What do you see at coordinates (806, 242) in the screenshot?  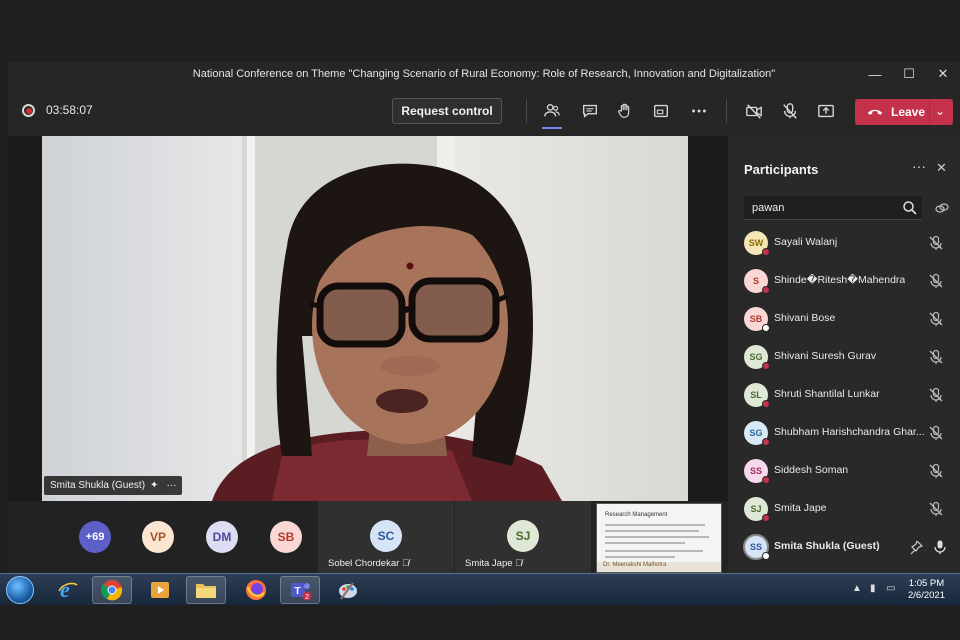 I see `participant-name: Sayali Walanj` at bounding box center [806, 242].